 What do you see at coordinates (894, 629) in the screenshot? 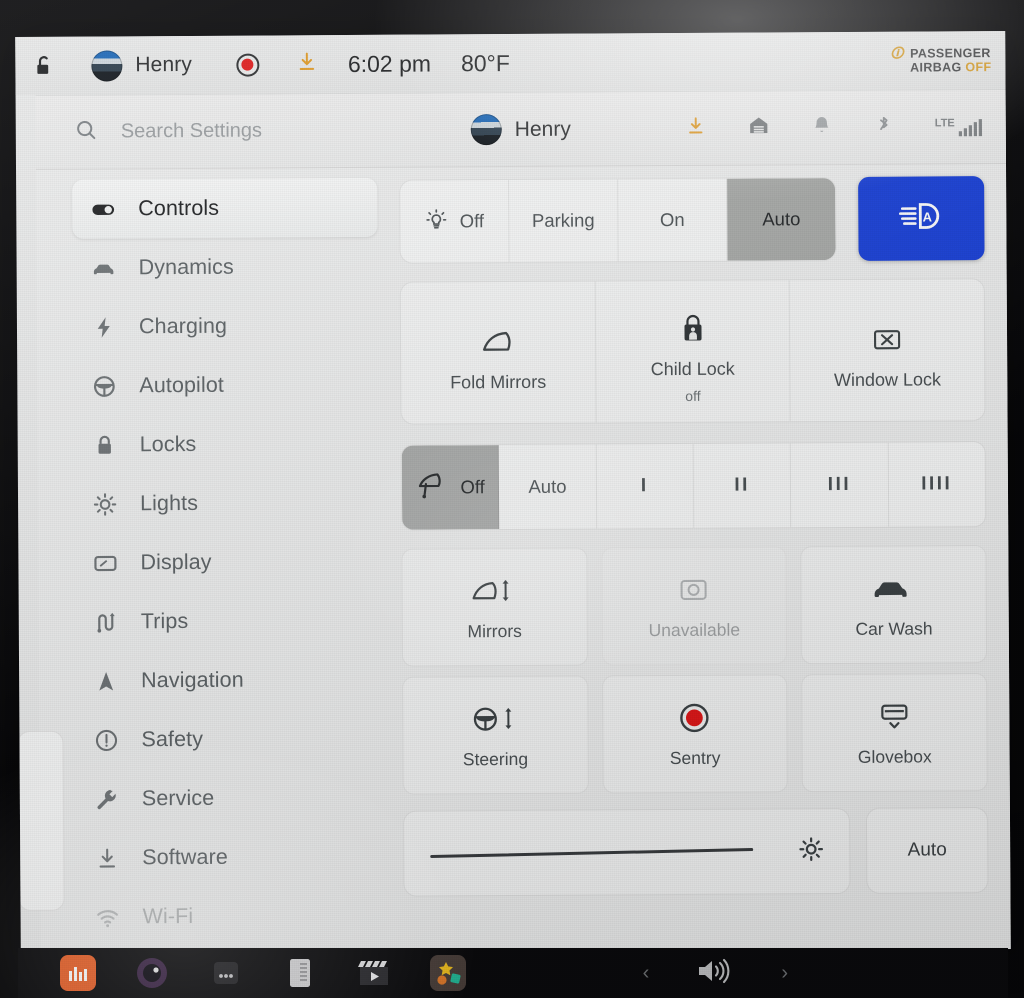
I see `tile-label: Car Wash` at bounding box center [894, 629].